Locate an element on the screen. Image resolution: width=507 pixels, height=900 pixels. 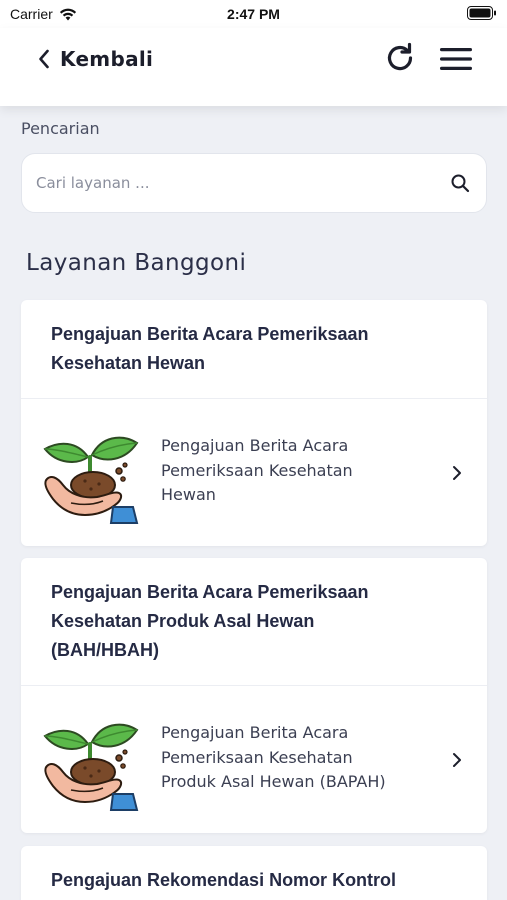
refresh-button is located at coordinates (400, 58).